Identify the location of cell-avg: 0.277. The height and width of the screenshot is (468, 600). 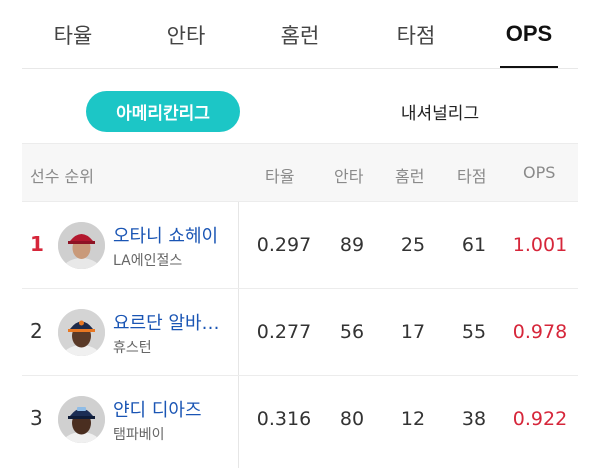
(284, 332).